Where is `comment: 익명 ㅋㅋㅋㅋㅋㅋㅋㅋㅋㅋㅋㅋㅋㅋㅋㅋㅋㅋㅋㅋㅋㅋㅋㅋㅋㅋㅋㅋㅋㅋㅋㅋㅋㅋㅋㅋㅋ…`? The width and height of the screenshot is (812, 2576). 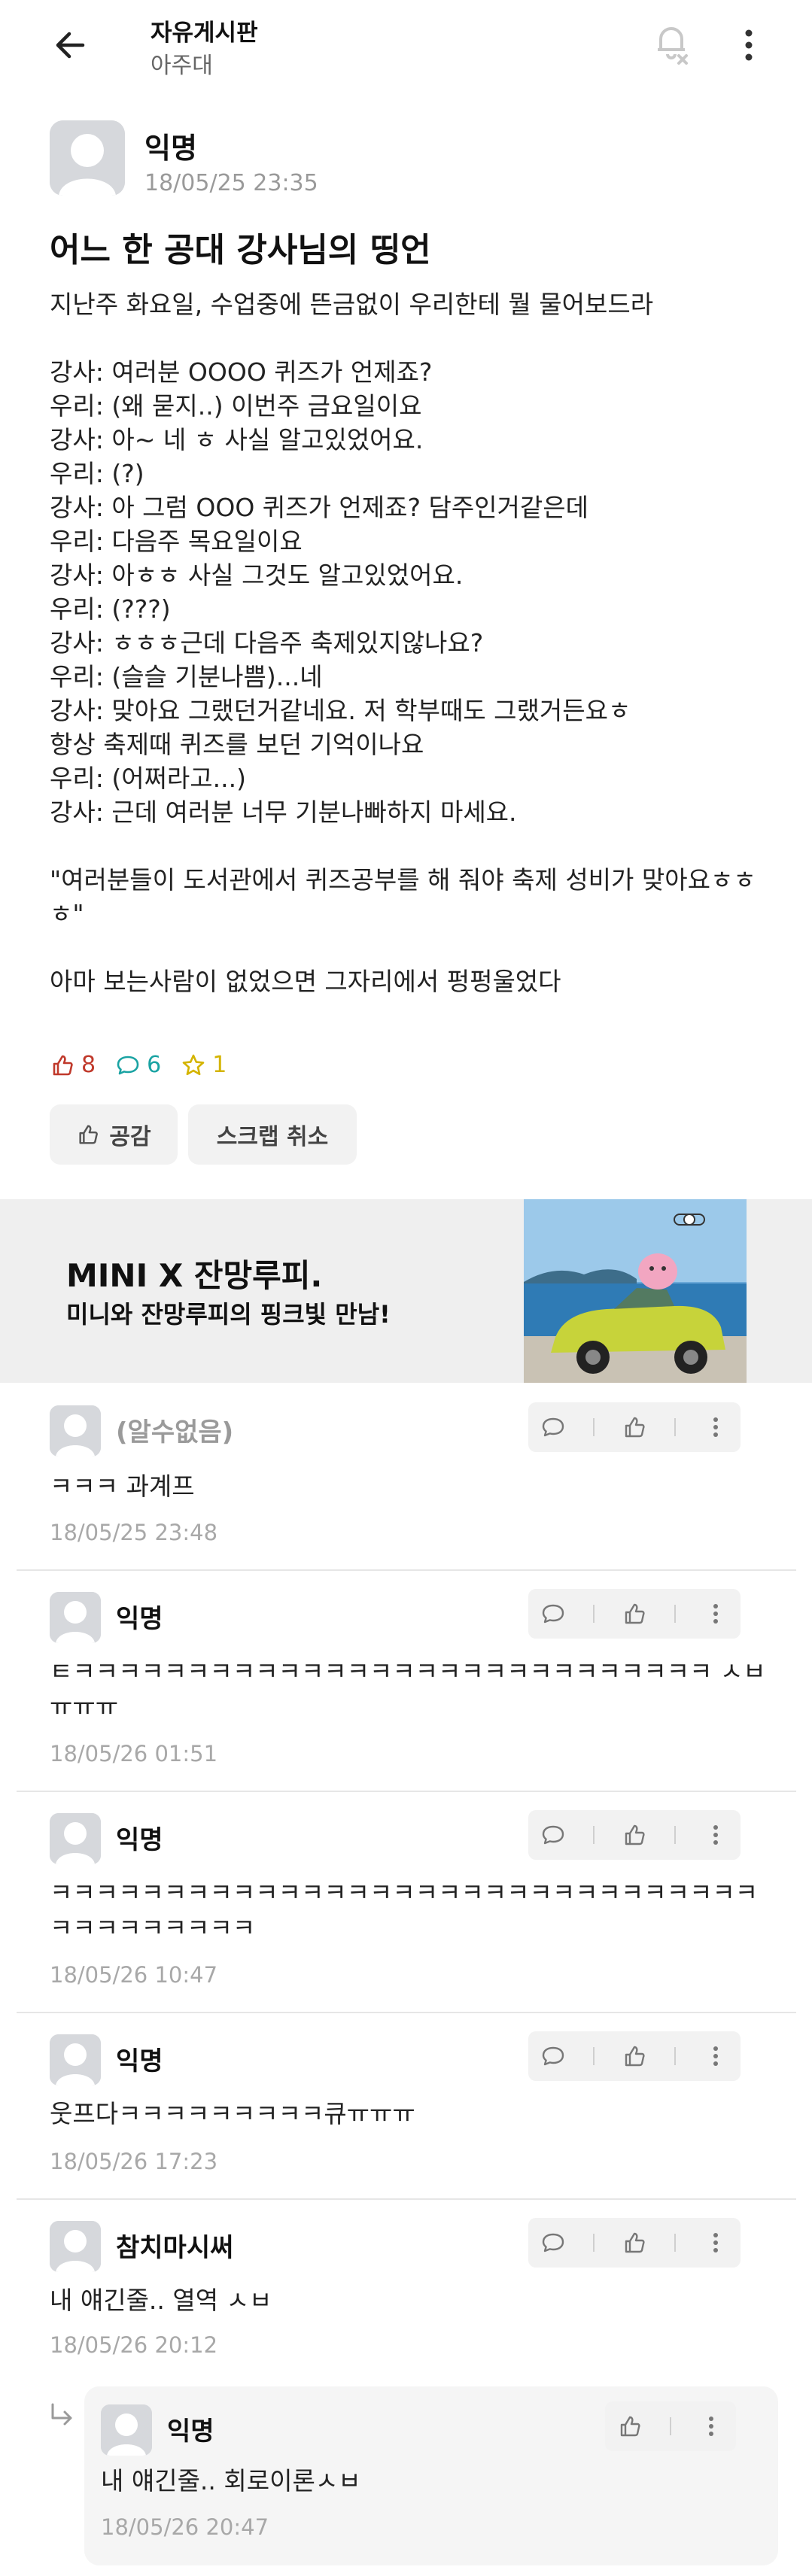
comment: 익명 ㅋㅋㅋㅋㅋㅋㅋㅋㅋㅋㅋㅋㅋㅋㅋㅋㅋㅋㅋㅋㅋㅋㅋㅋㅋㅋㅋㅋㅋㅋㅋㅋㅋㅋㅋㅋㅋ… is located at coordinates (406, 1902).